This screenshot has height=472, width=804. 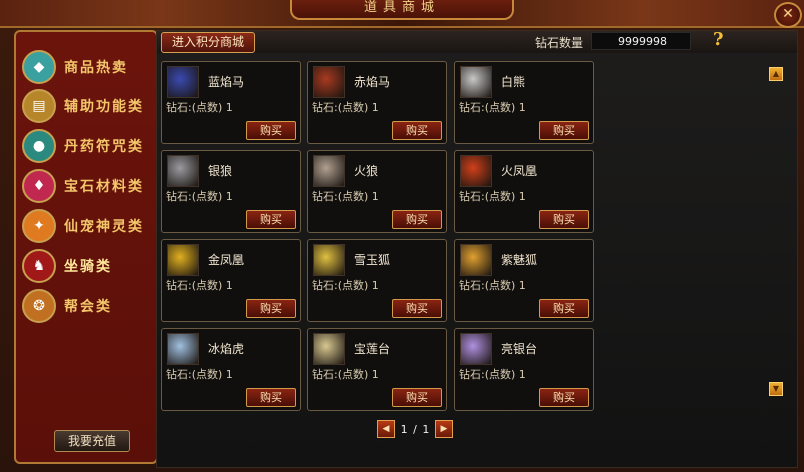 What do you see at coordinates (39, 306) in the screenshot?
I see `bag-icon: ❂` at bounding box center [39, 306].